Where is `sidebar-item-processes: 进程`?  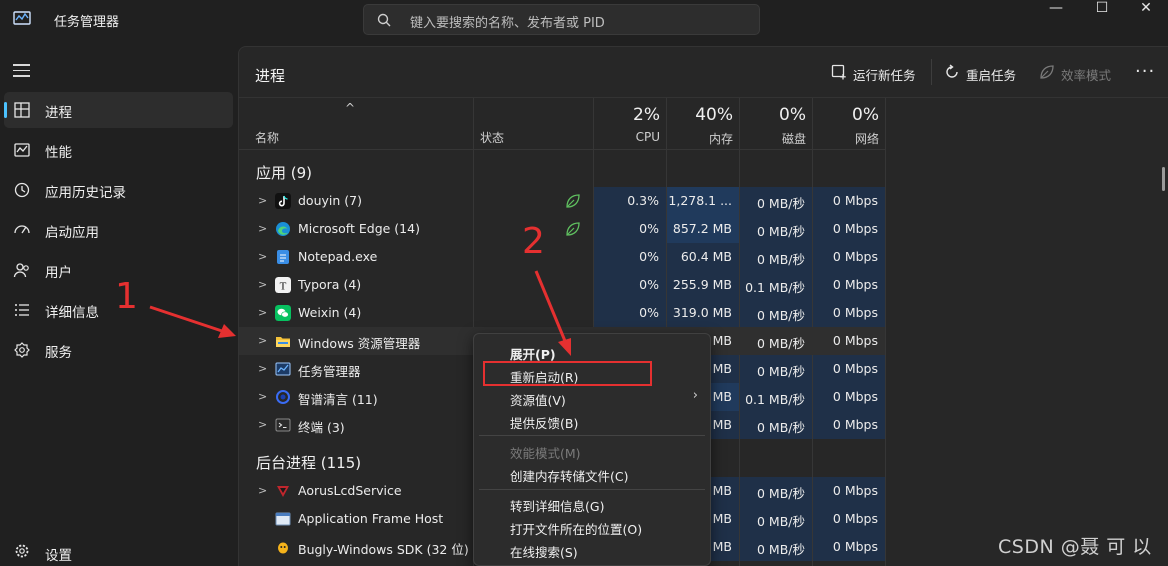 sidebar-item-processes: 进程 is located at coordinates (118, 110).